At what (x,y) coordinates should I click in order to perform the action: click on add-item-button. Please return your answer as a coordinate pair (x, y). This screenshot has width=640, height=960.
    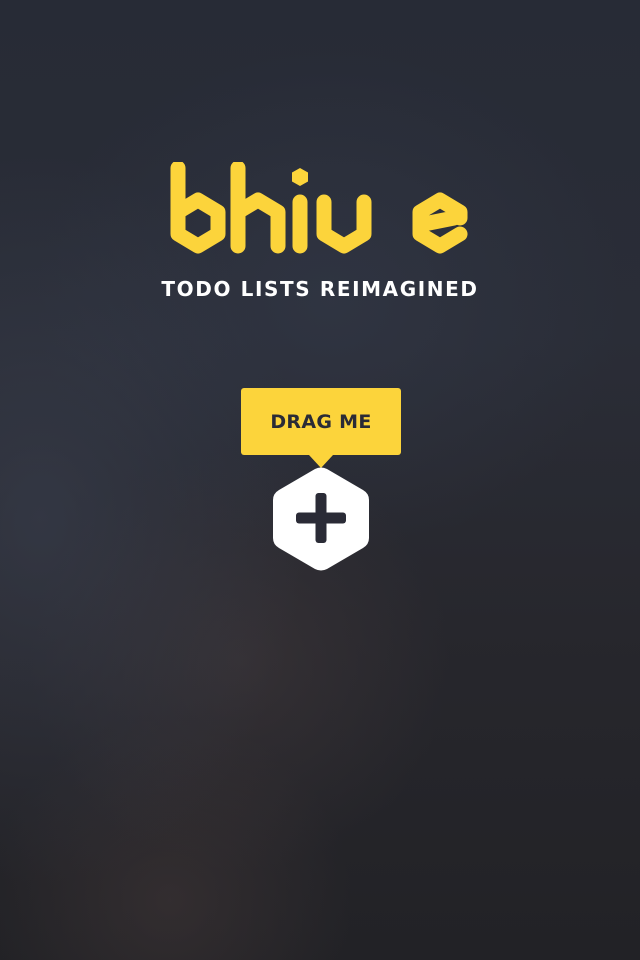
    Looking at the image, I should click on (321, 519).